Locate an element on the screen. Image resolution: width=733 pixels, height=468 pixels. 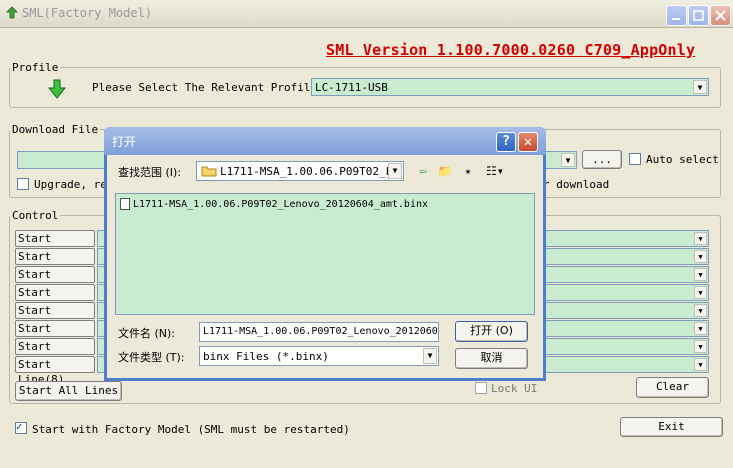
start-line-2-button: Start Line(2) is located at coordinates (55, 263).